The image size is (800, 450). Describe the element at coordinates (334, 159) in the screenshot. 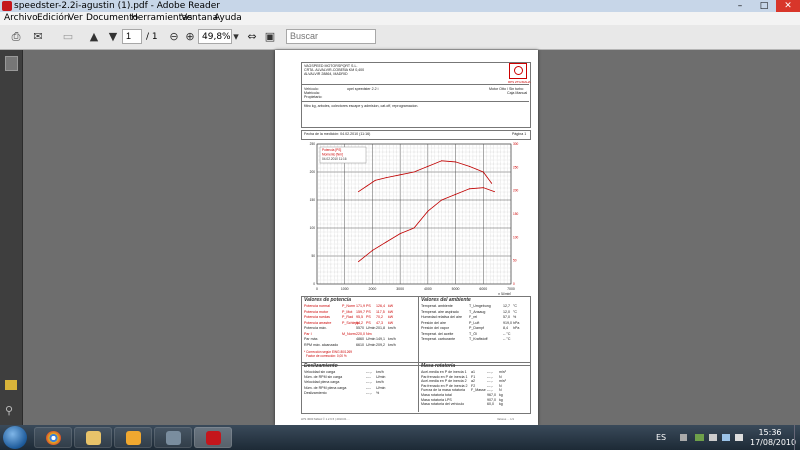

I see `legend-entry: 04.02.2010 11:16` at that location.